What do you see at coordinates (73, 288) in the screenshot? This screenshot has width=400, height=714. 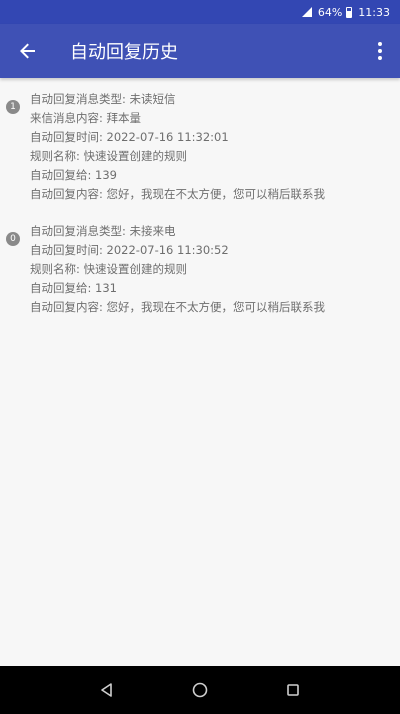 I see `record-reply-to: 自动回复给: 131` at bounding box center [73, 288].